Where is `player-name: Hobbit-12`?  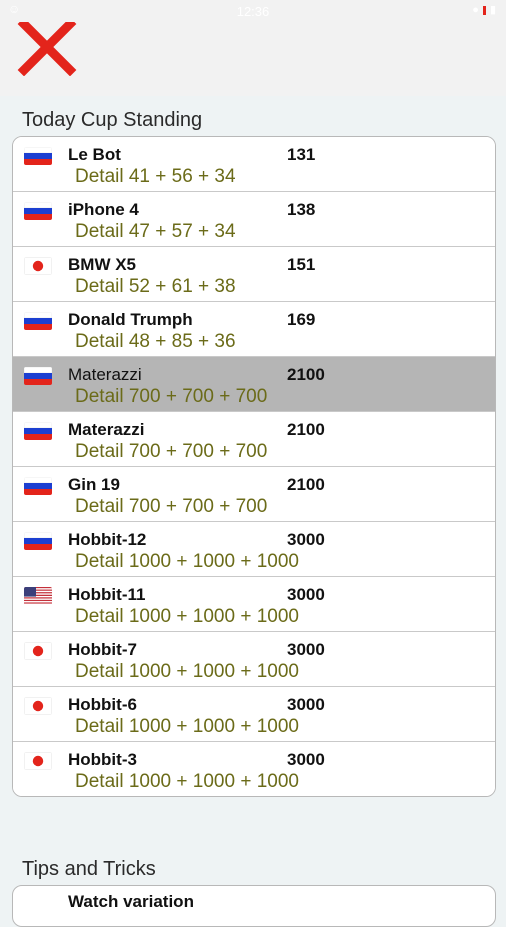 player-name: Hobbit-12 is located at coordinates (107, 539).